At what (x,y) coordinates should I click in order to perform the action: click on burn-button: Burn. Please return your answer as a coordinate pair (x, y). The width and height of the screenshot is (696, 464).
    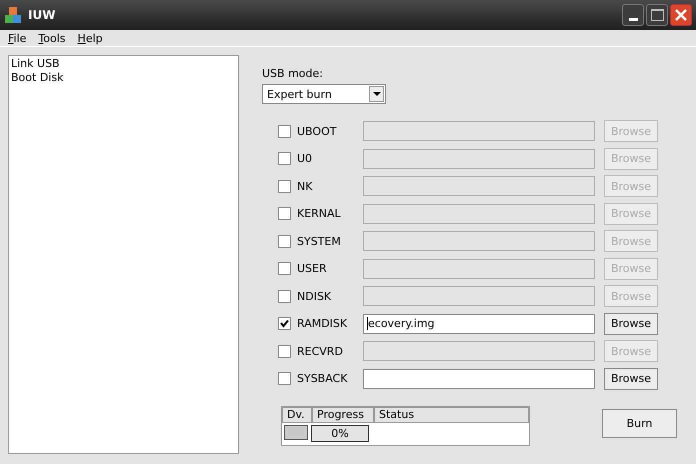
    Looking at the image, I should click on (639, 423).